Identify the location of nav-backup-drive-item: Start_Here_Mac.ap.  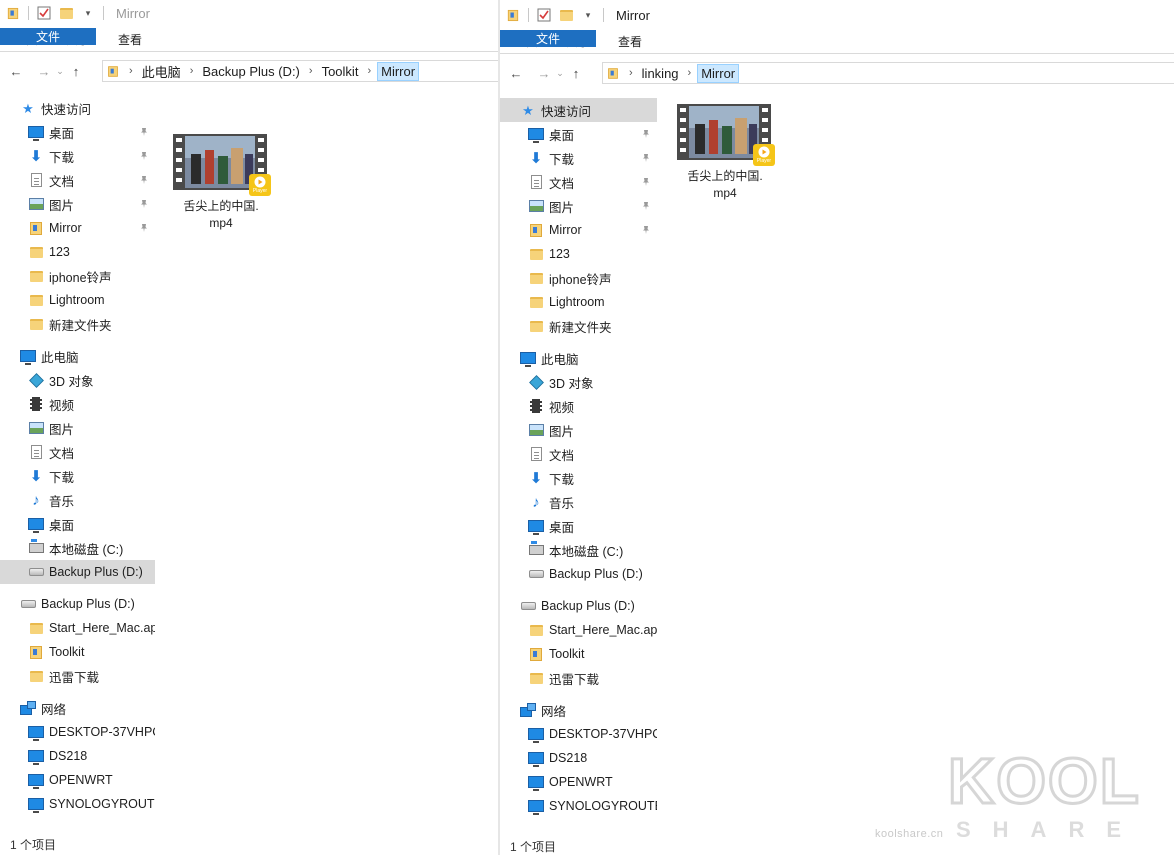
(77, 628).